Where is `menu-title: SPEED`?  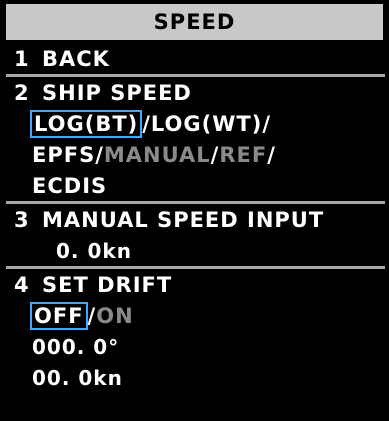
menu-title: SPEED is located at coordinates (194, 22).